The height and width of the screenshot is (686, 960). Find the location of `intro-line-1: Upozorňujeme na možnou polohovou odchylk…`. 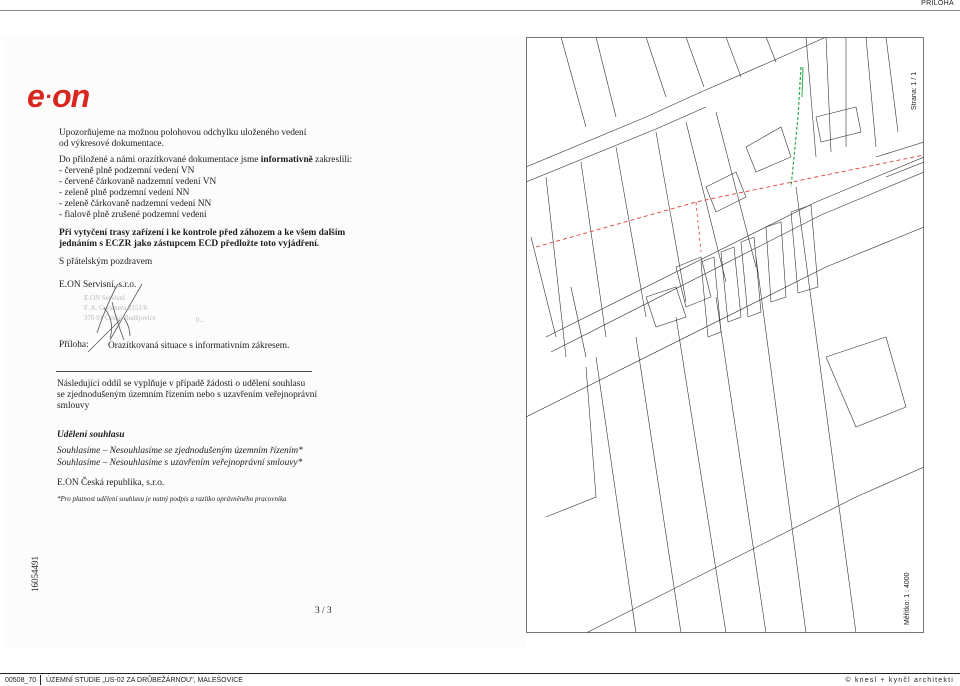

intro-line-1: Upozorňujeme na možnou polohovou odchylk… is located at coordinates (183, 133).